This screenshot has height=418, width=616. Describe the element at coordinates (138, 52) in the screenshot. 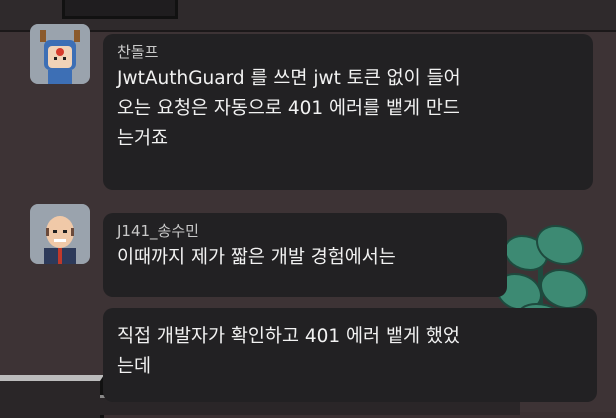

I see `sender-name: 찬돌프` at that location.